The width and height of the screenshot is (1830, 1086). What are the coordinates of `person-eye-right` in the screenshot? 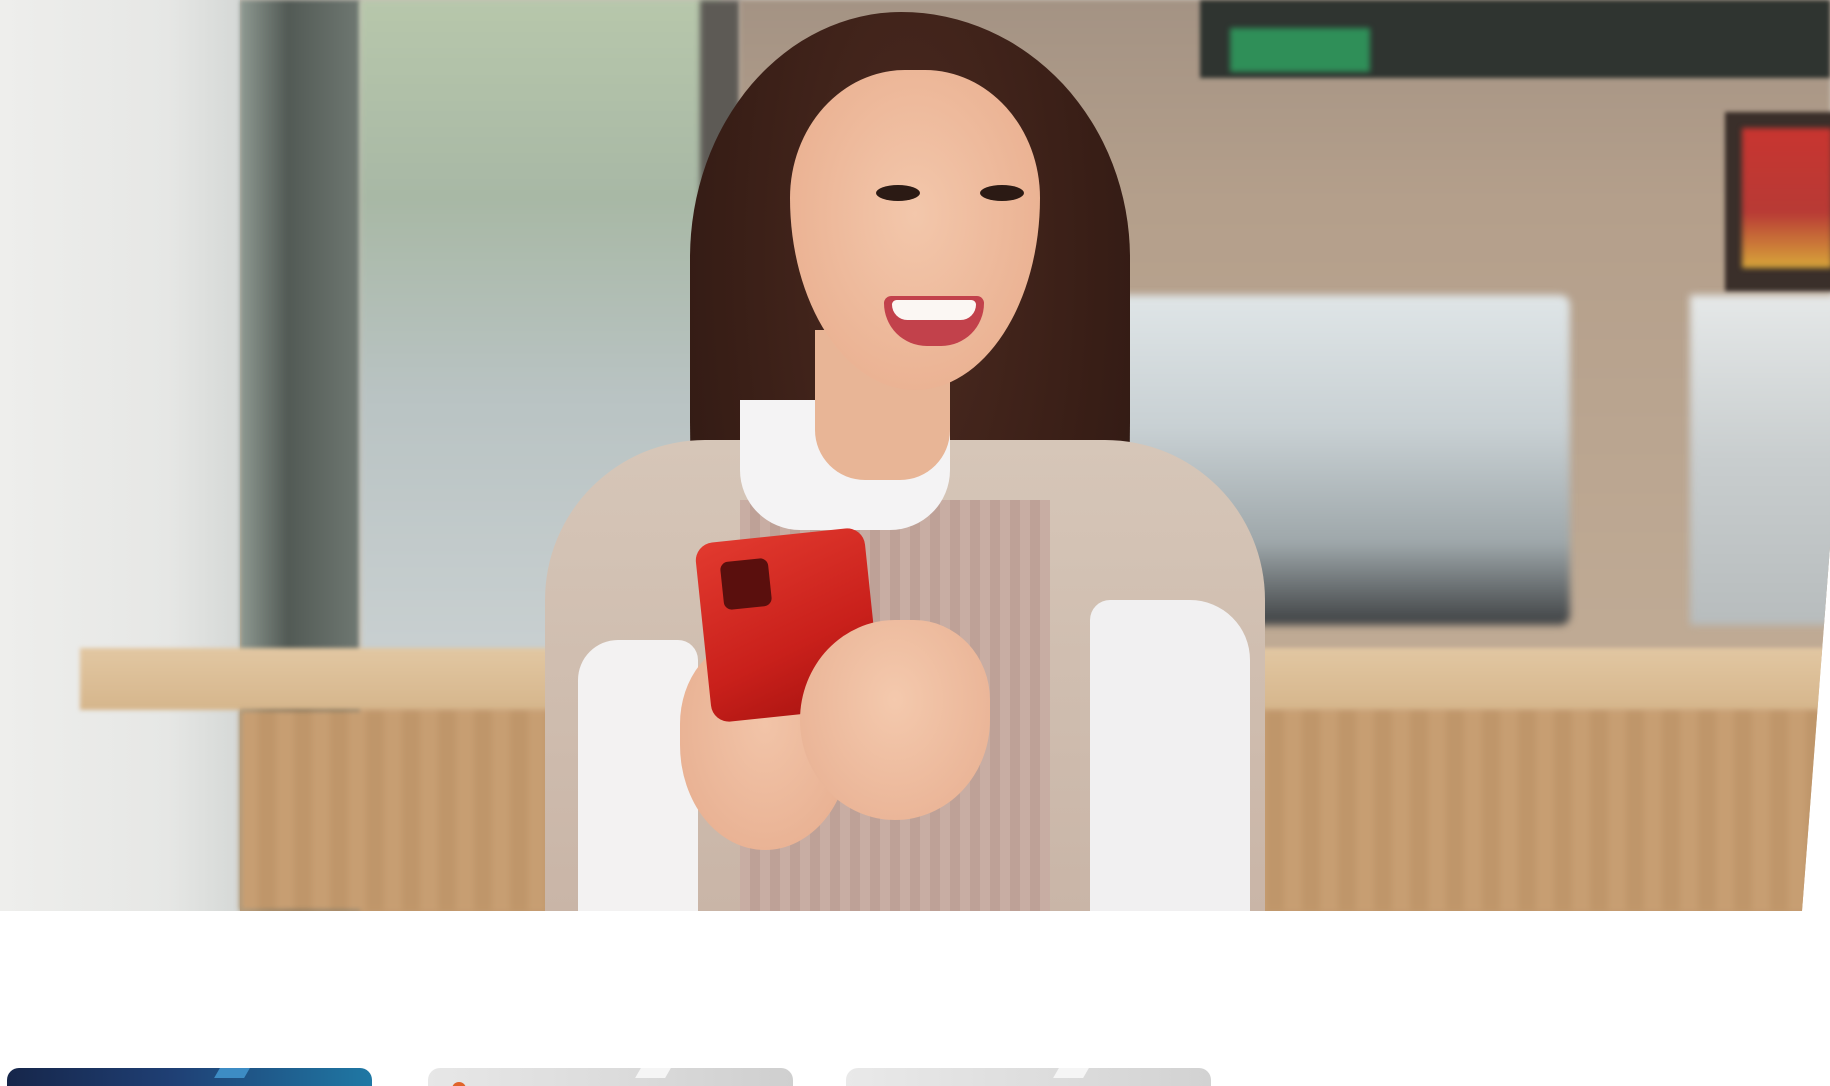 It's located at (1002, 193).